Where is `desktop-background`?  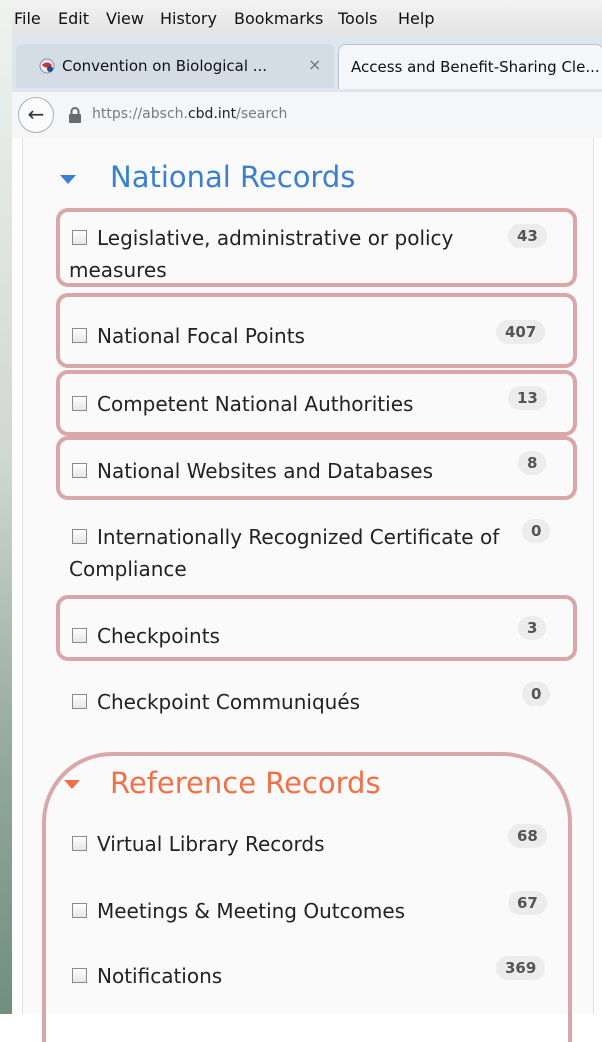 desktop-background is located at coordinates (6, 507).